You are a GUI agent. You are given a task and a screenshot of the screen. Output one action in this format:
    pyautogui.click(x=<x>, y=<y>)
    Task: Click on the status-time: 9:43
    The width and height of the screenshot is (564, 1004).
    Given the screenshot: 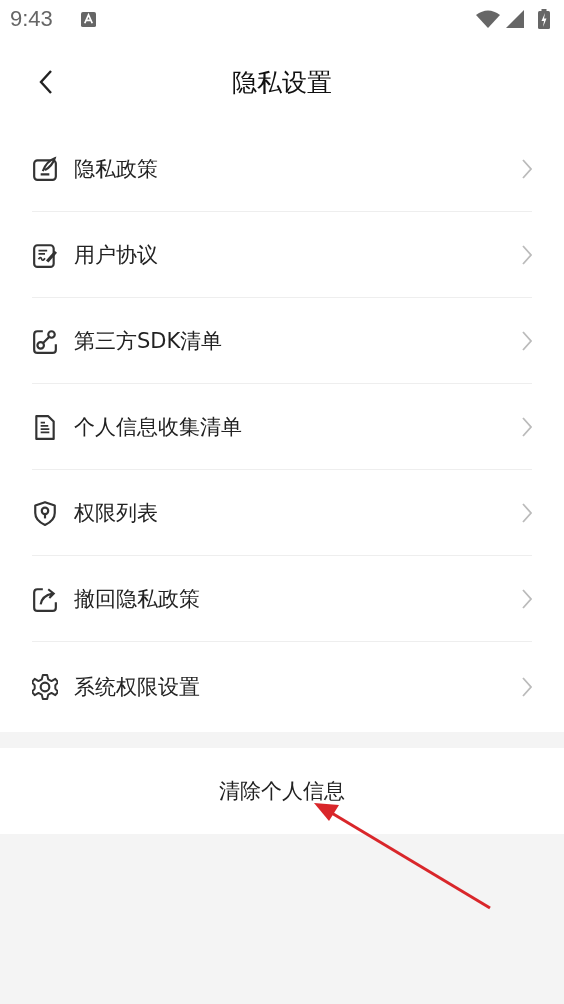 What is the action you would take?
    pyautogui.click(x=31, y=19)
    